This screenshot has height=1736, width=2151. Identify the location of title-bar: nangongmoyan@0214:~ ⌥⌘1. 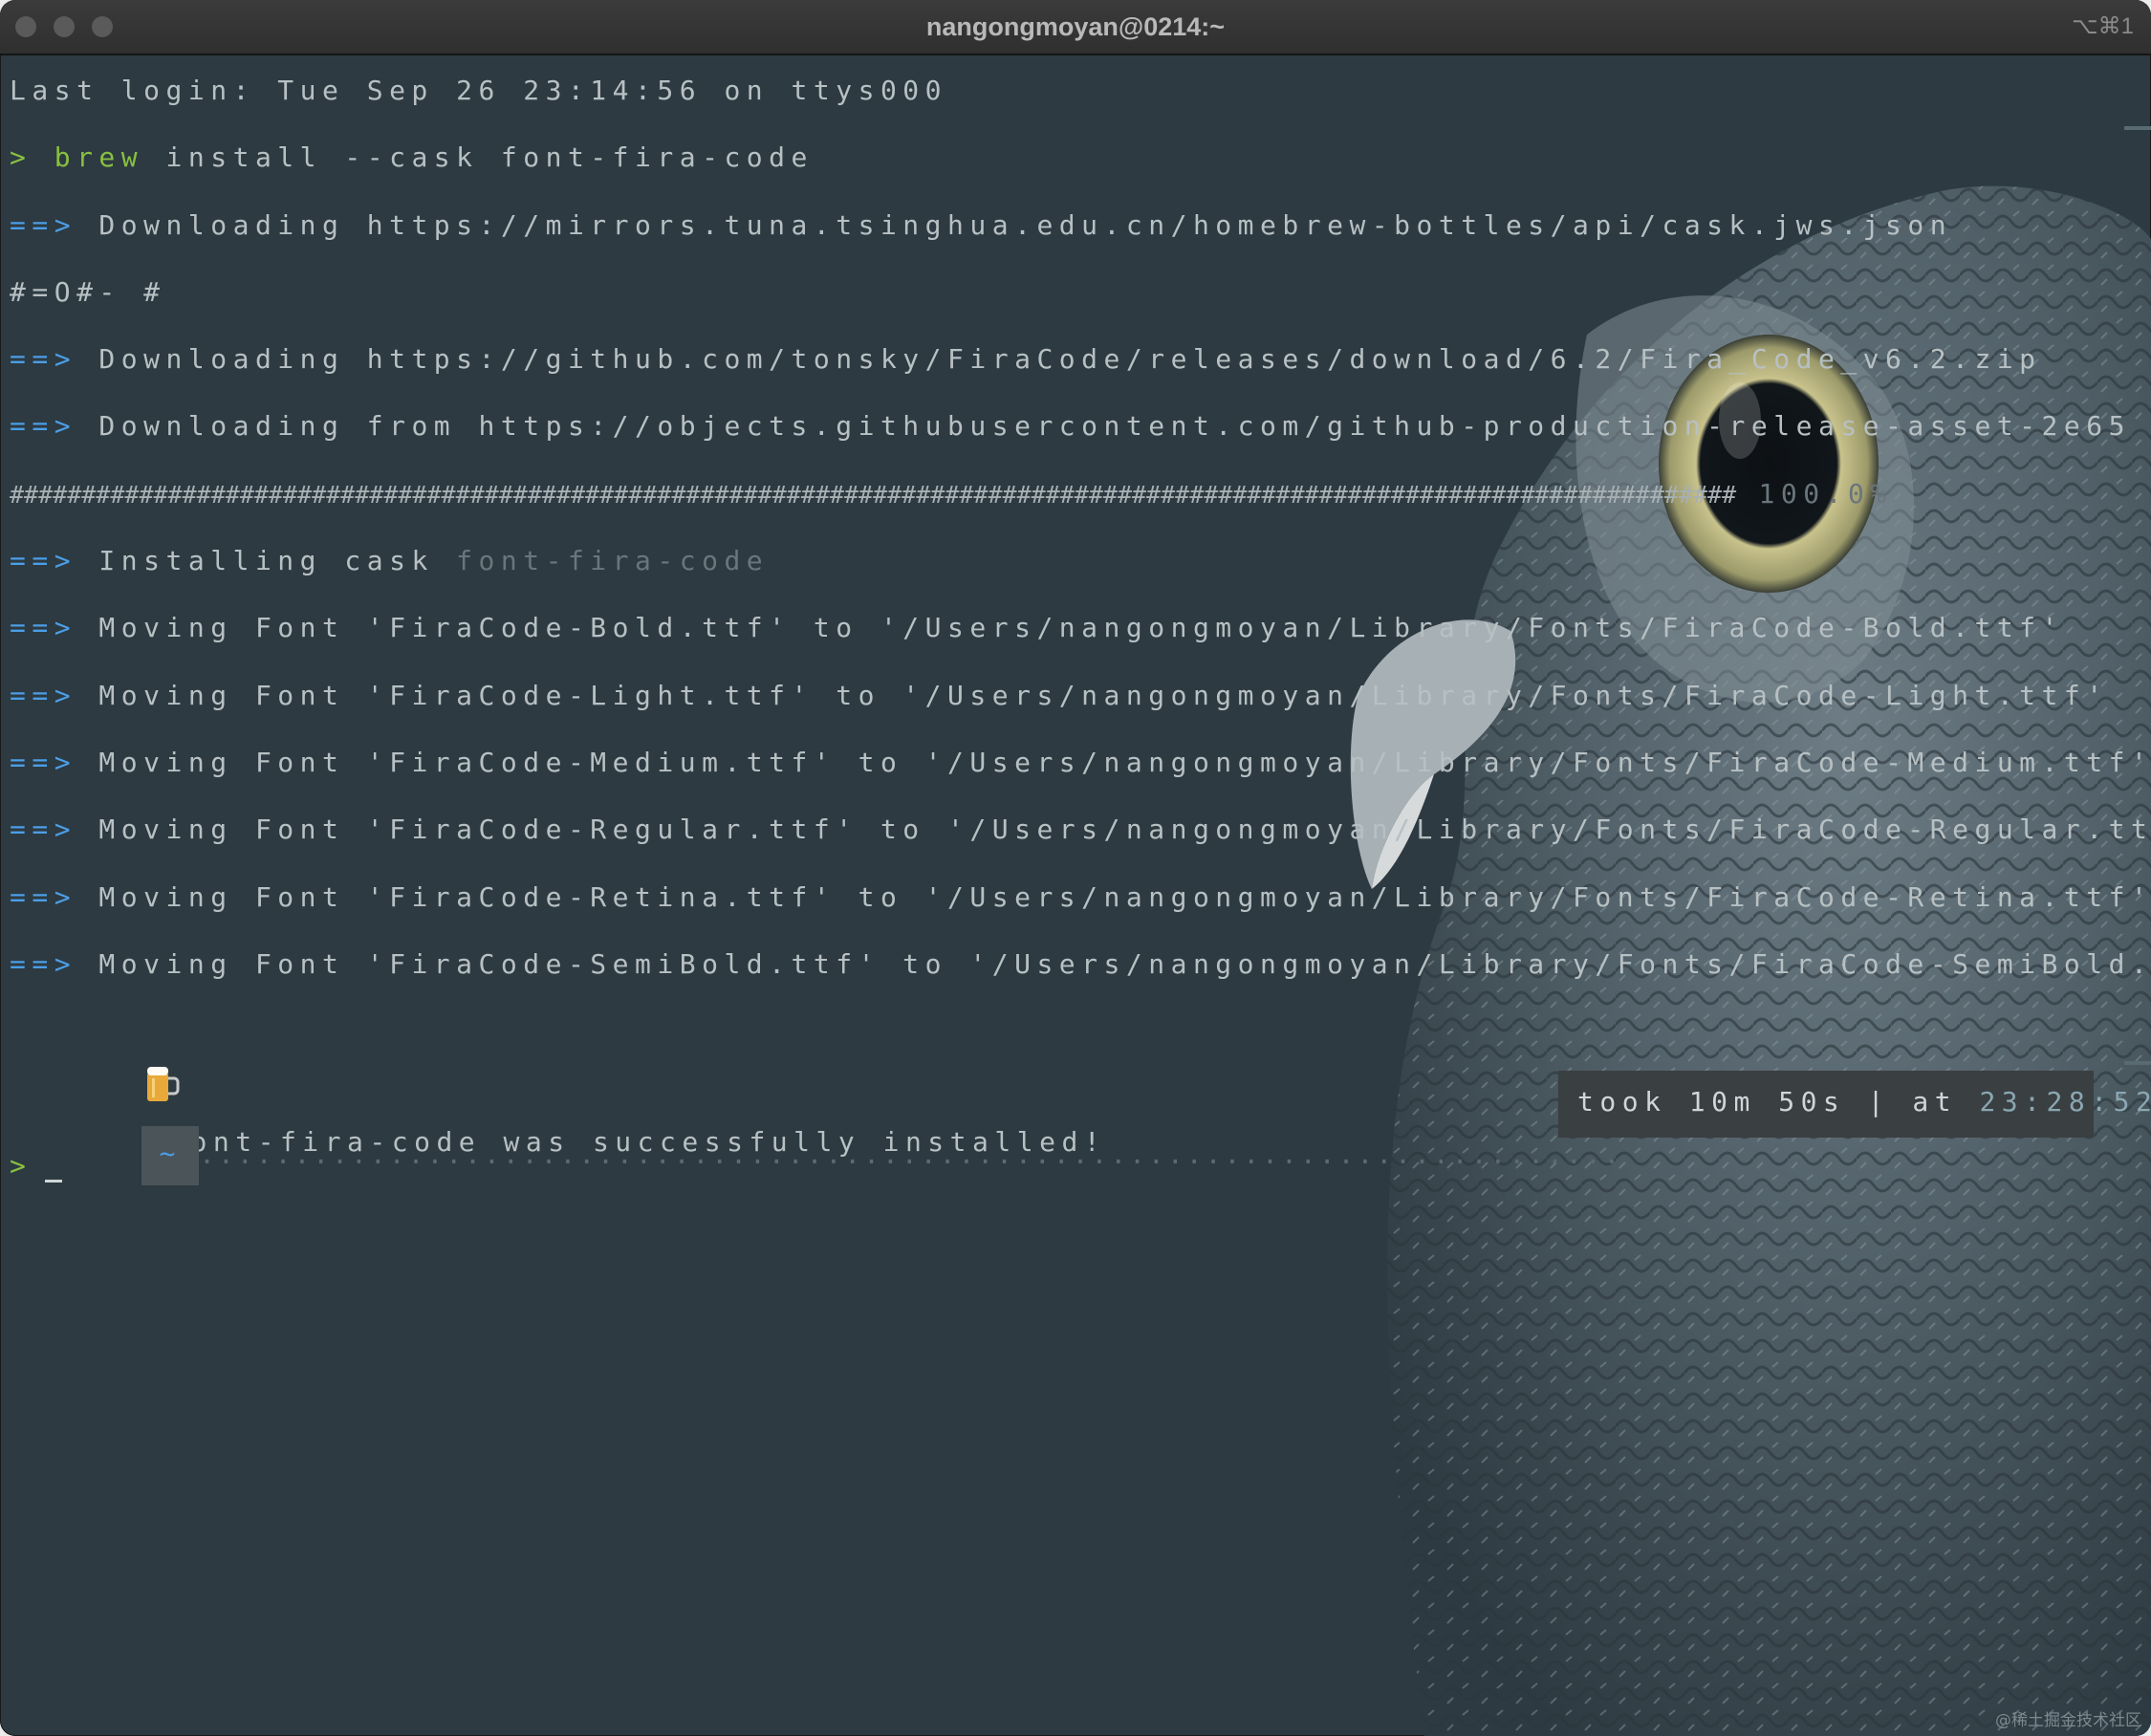
(1075, 27).